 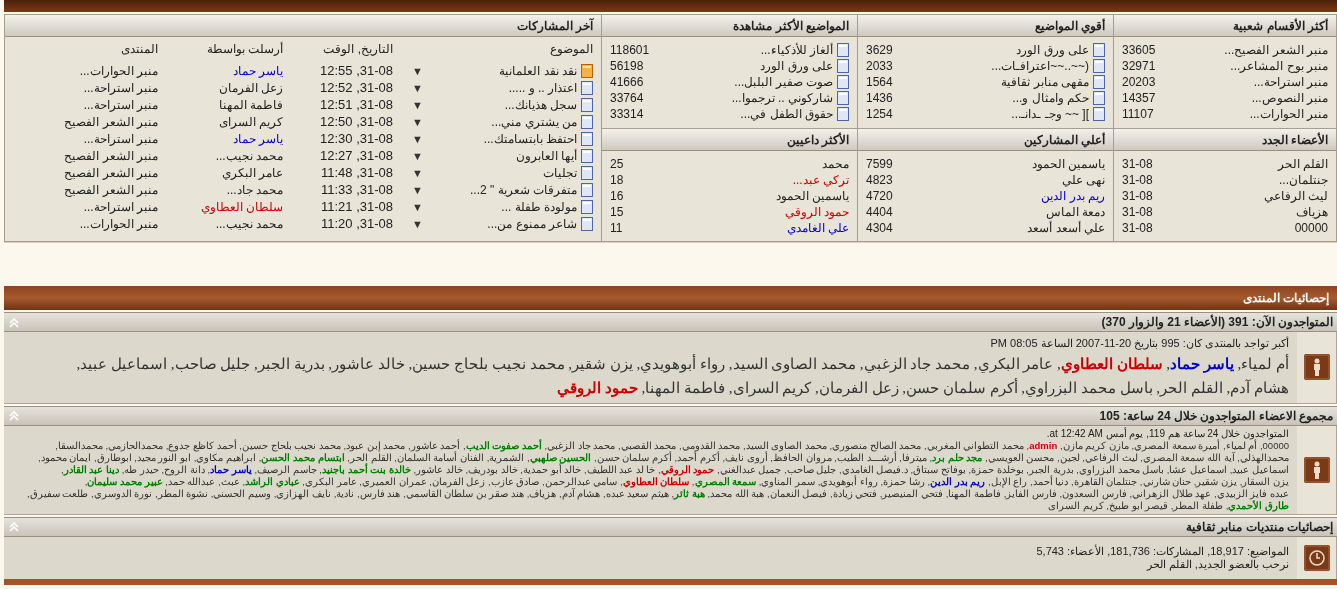 What do you see at coordinates (1257, 228) in the screenshot?
I see `name-link: 00000` at bounding box center [1257, 228].